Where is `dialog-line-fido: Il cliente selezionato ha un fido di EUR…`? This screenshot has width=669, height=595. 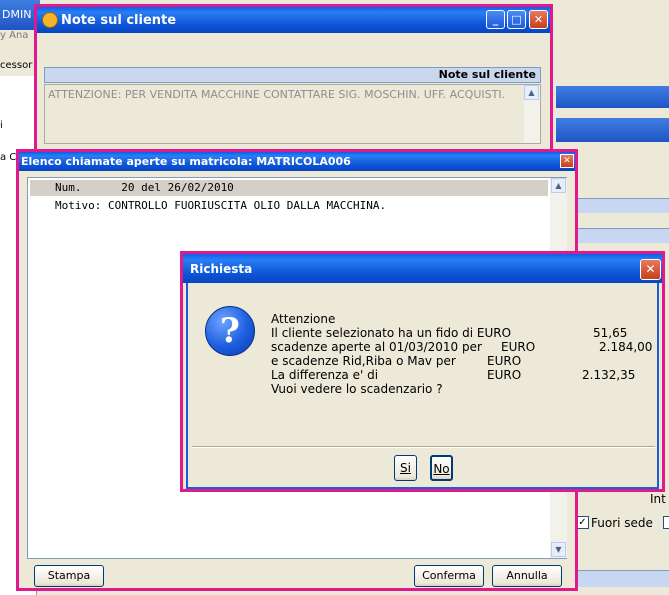
dialog-line-fido: Il cliente selezionato ha un fido di EUR… is located at coordinates (391, 333).